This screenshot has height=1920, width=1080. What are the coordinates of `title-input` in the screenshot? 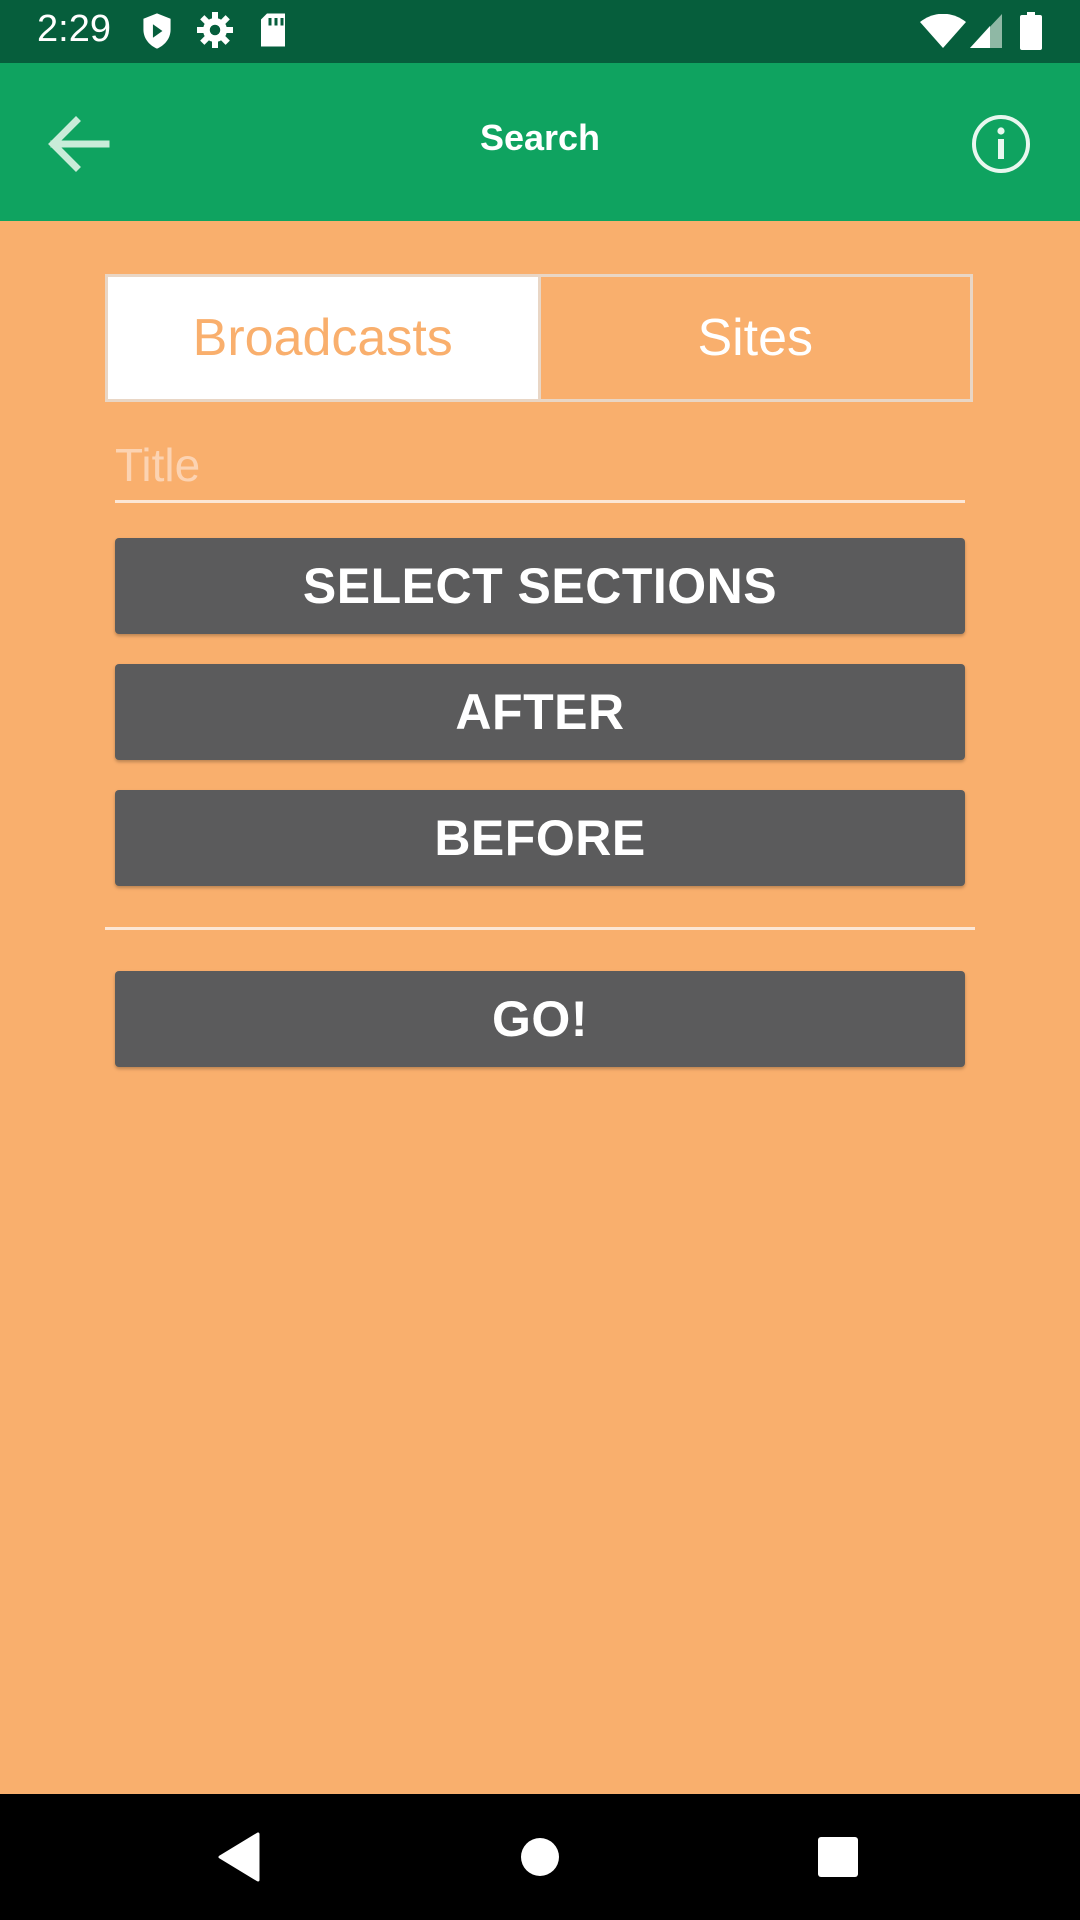 It's located at (540, 466).